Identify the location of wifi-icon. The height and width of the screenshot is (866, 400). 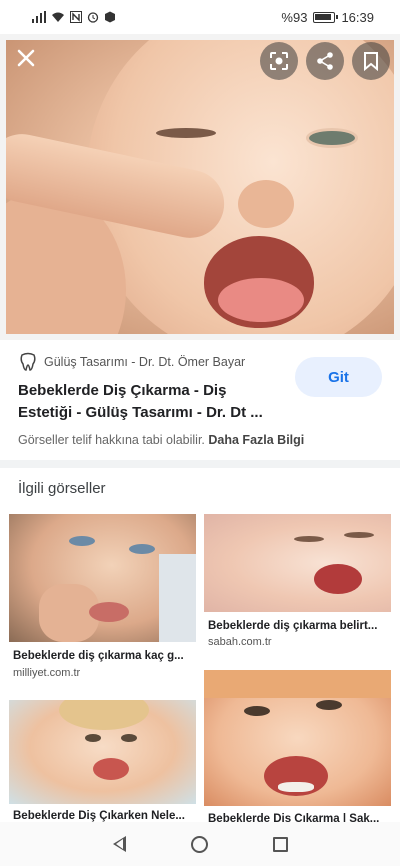
(58, 17).